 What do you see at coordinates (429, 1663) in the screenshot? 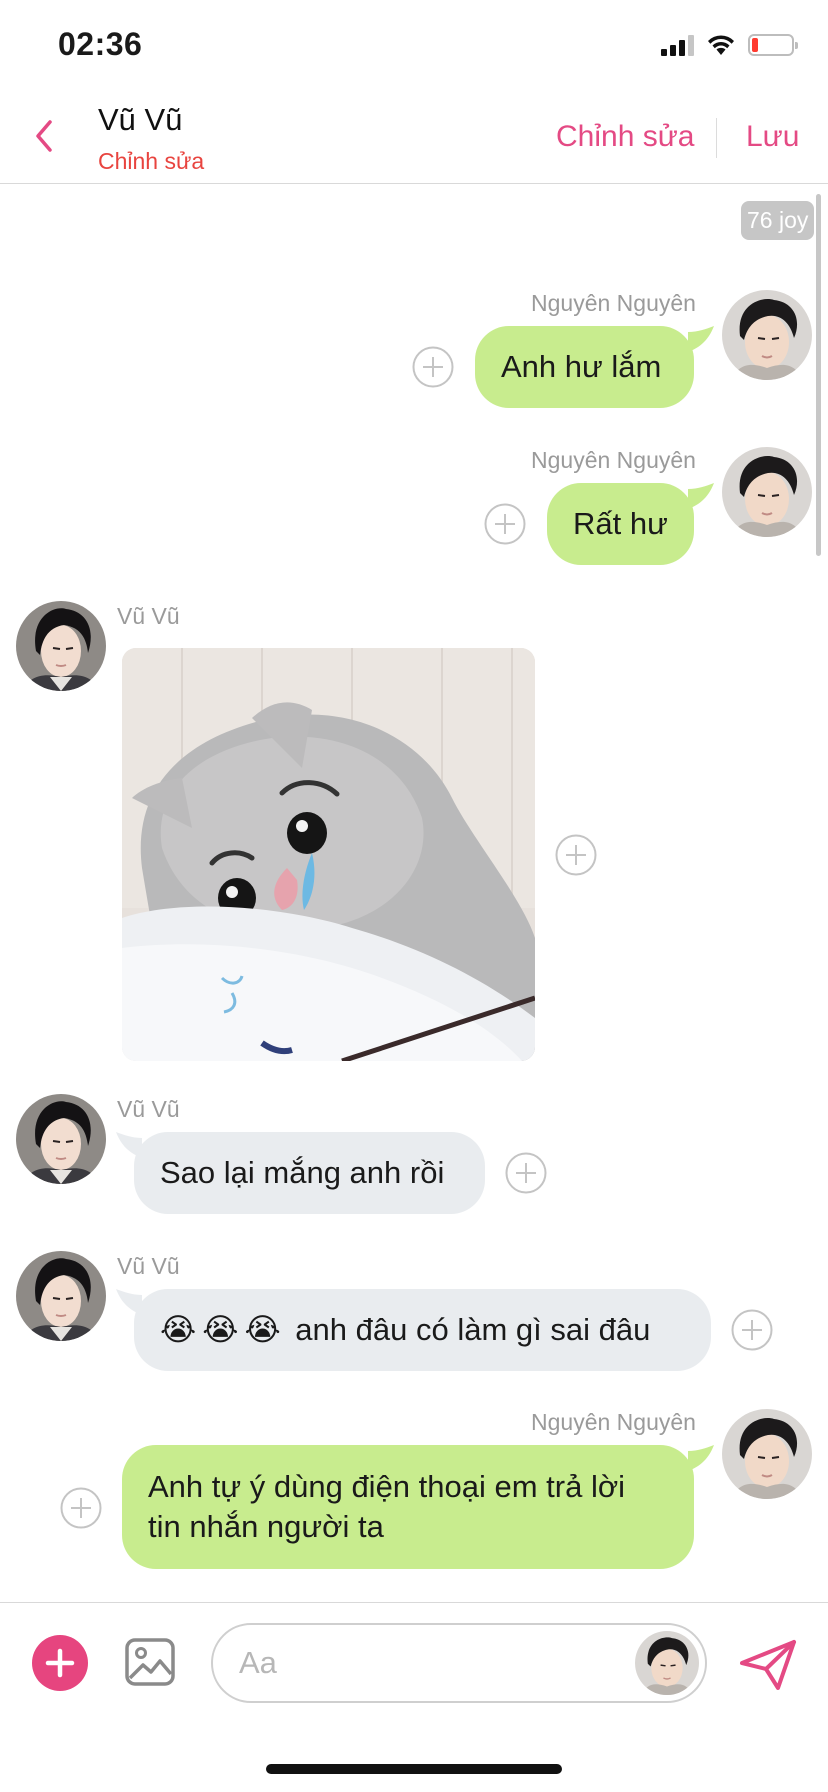
I see `message-input` at bounding box center [429, 1663].